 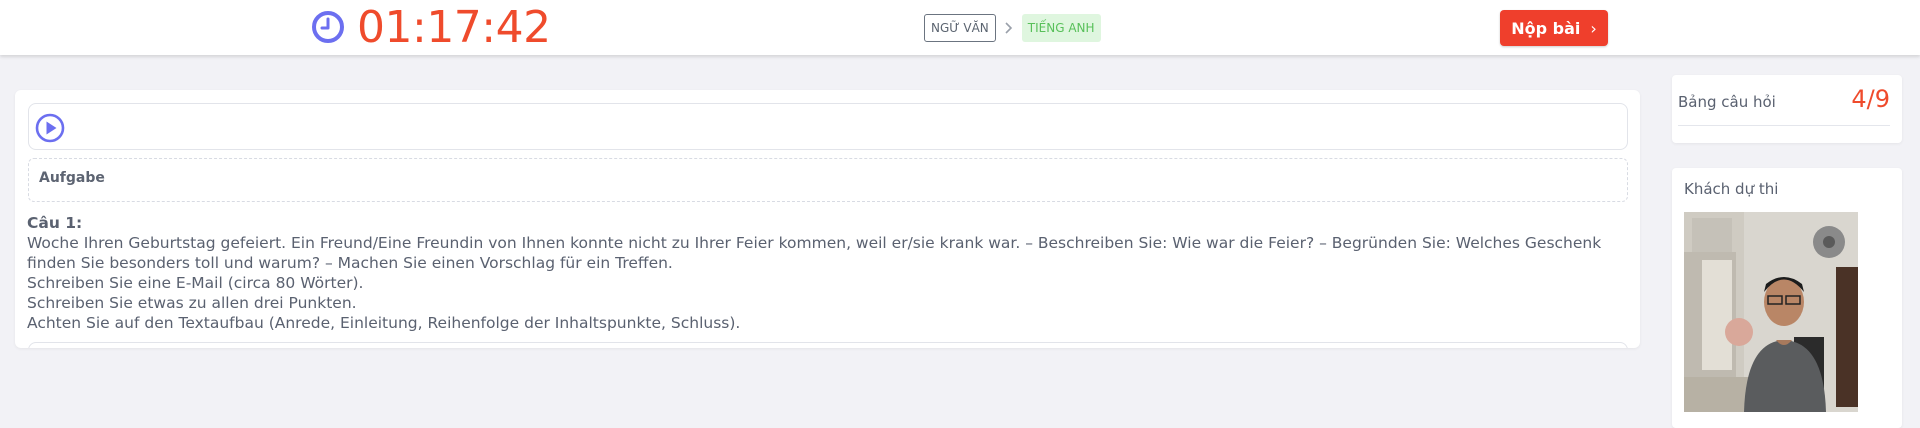 I want to click on candidate-label: Khách dự thi, so click(x=1731, y=189).